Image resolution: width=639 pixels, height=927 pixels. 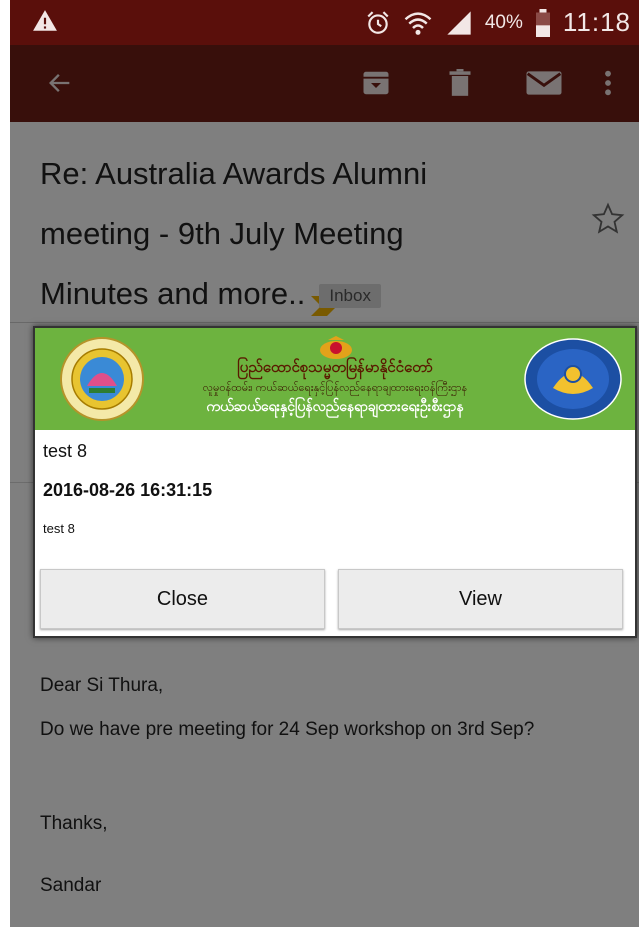 What do you see at coordinates (47, 23) in the screenshot?
I see `warning-icon` at bounding box center [47, 23].